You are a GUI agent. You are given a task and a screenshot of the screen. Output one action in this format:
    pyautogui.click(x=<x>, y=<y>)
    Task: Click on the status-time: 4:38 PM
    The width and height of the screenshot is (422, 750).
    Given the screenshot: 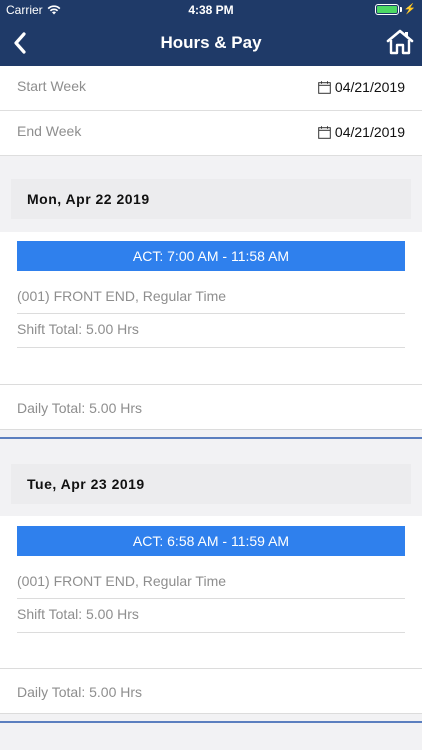 What is the action you would take?
    pyautogui.click(x=211, y=10)
    